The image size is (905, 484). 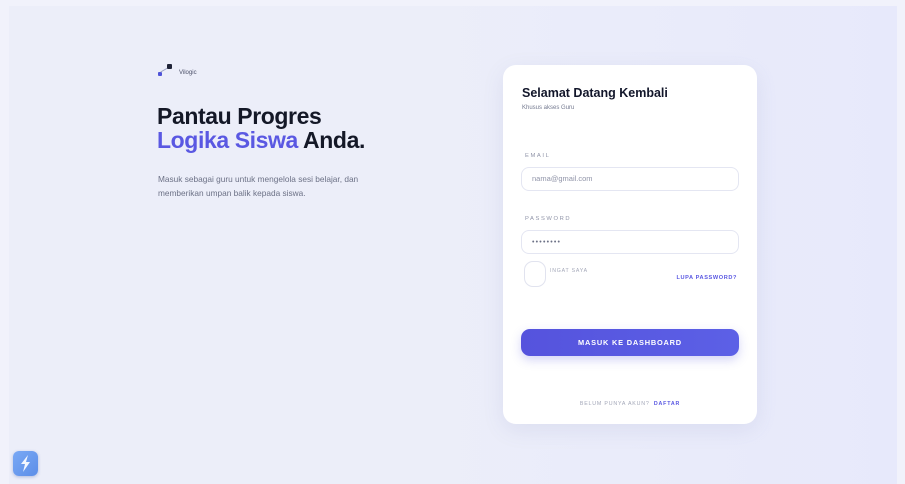 What do you see at coordinates (569, 271) in the screenshot?
I see `remember-label: INGAT SAYA` at bounding box center [569, 271].